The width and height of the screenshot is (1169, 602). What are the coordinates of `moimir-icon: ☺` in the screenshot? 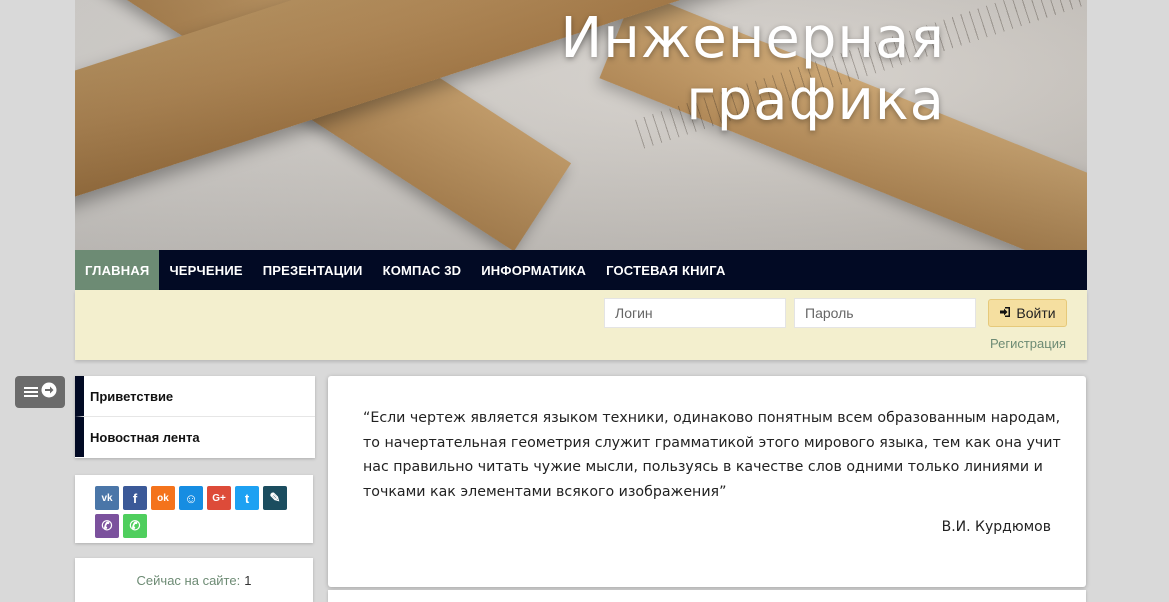 It's located at (191, 498).